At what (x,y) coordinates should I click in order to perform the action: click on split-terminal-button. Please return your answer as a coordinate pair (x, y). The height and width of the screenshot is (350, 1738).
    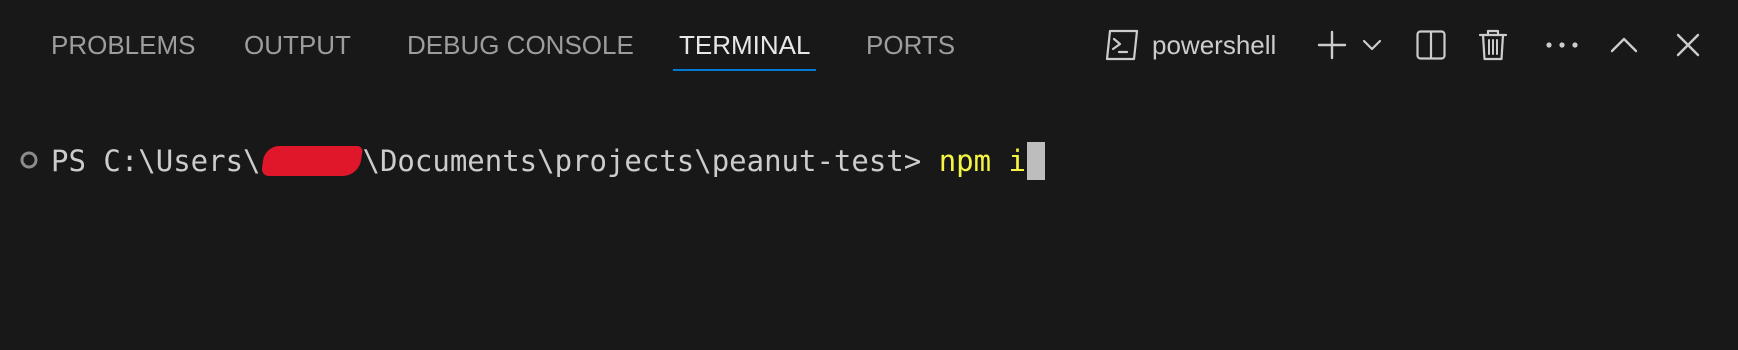
    Looking at the image, I should click on (1431, 45).